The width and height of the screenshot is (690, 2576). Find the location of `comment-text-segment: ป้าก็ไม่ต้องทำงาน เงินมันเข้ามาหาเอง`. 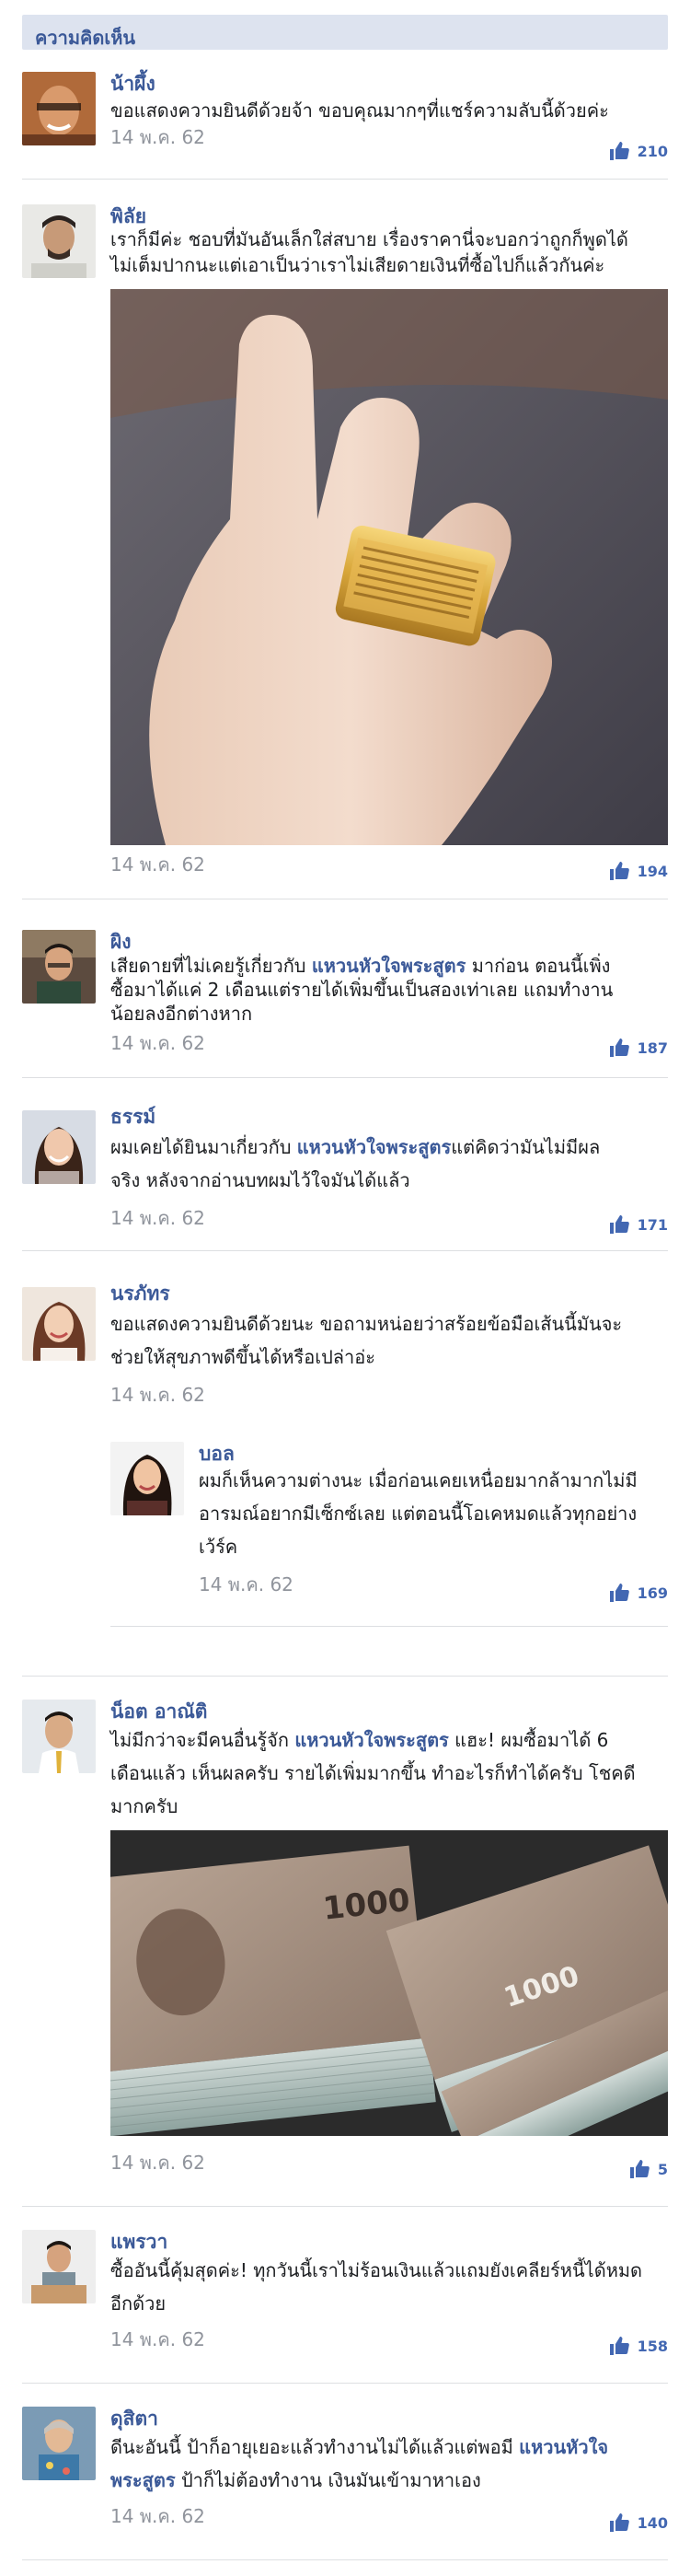

comment-text-segment: ป้าก็ไม่ต้องทำงาน เงินมันเข้ามาหาเอง is located at coordinates (328, 2480).